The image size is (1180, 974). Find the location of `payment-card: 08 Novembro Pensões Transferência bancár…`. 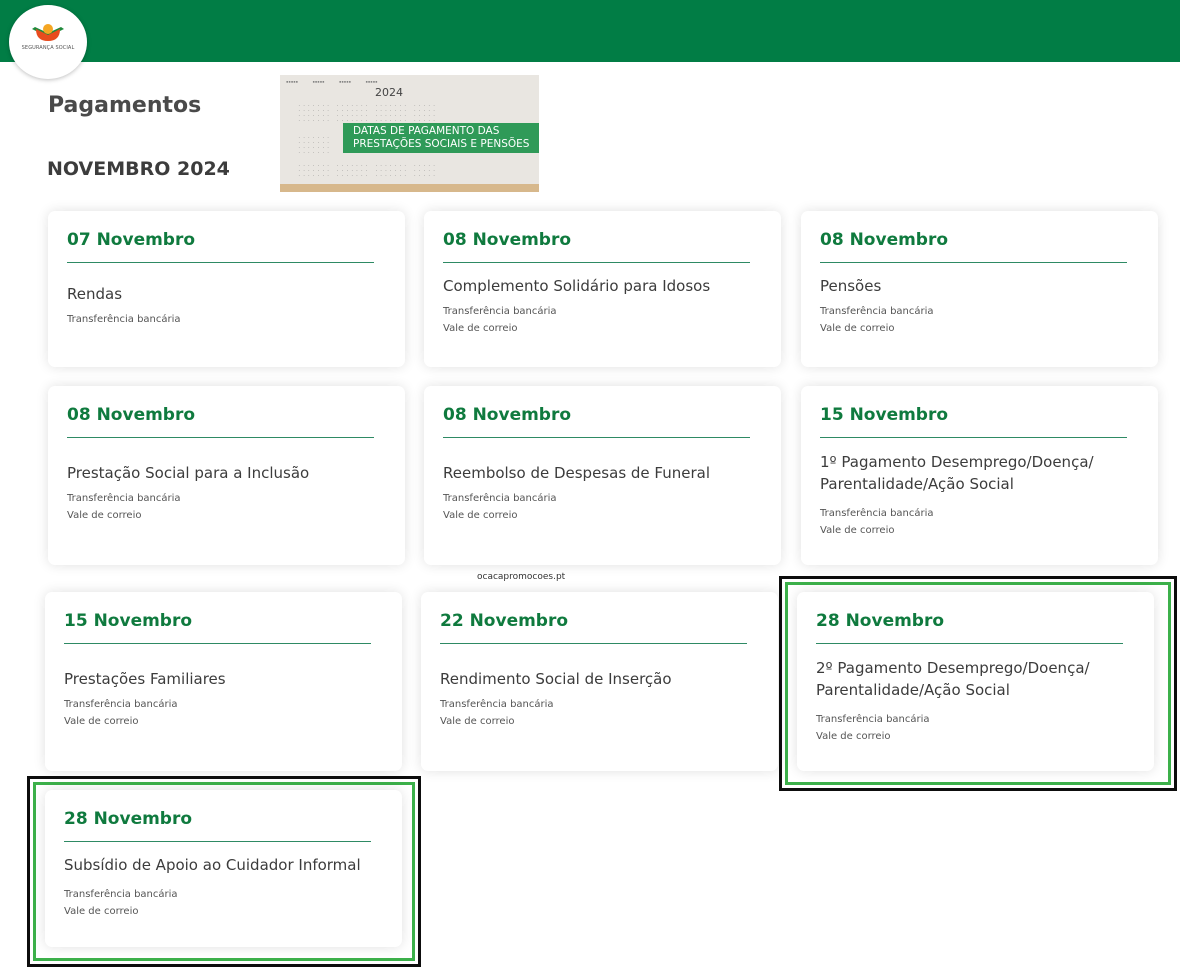

payment-card: 08 Novembro Pensões Transferência bancár… is located at coordinates (979, 289).